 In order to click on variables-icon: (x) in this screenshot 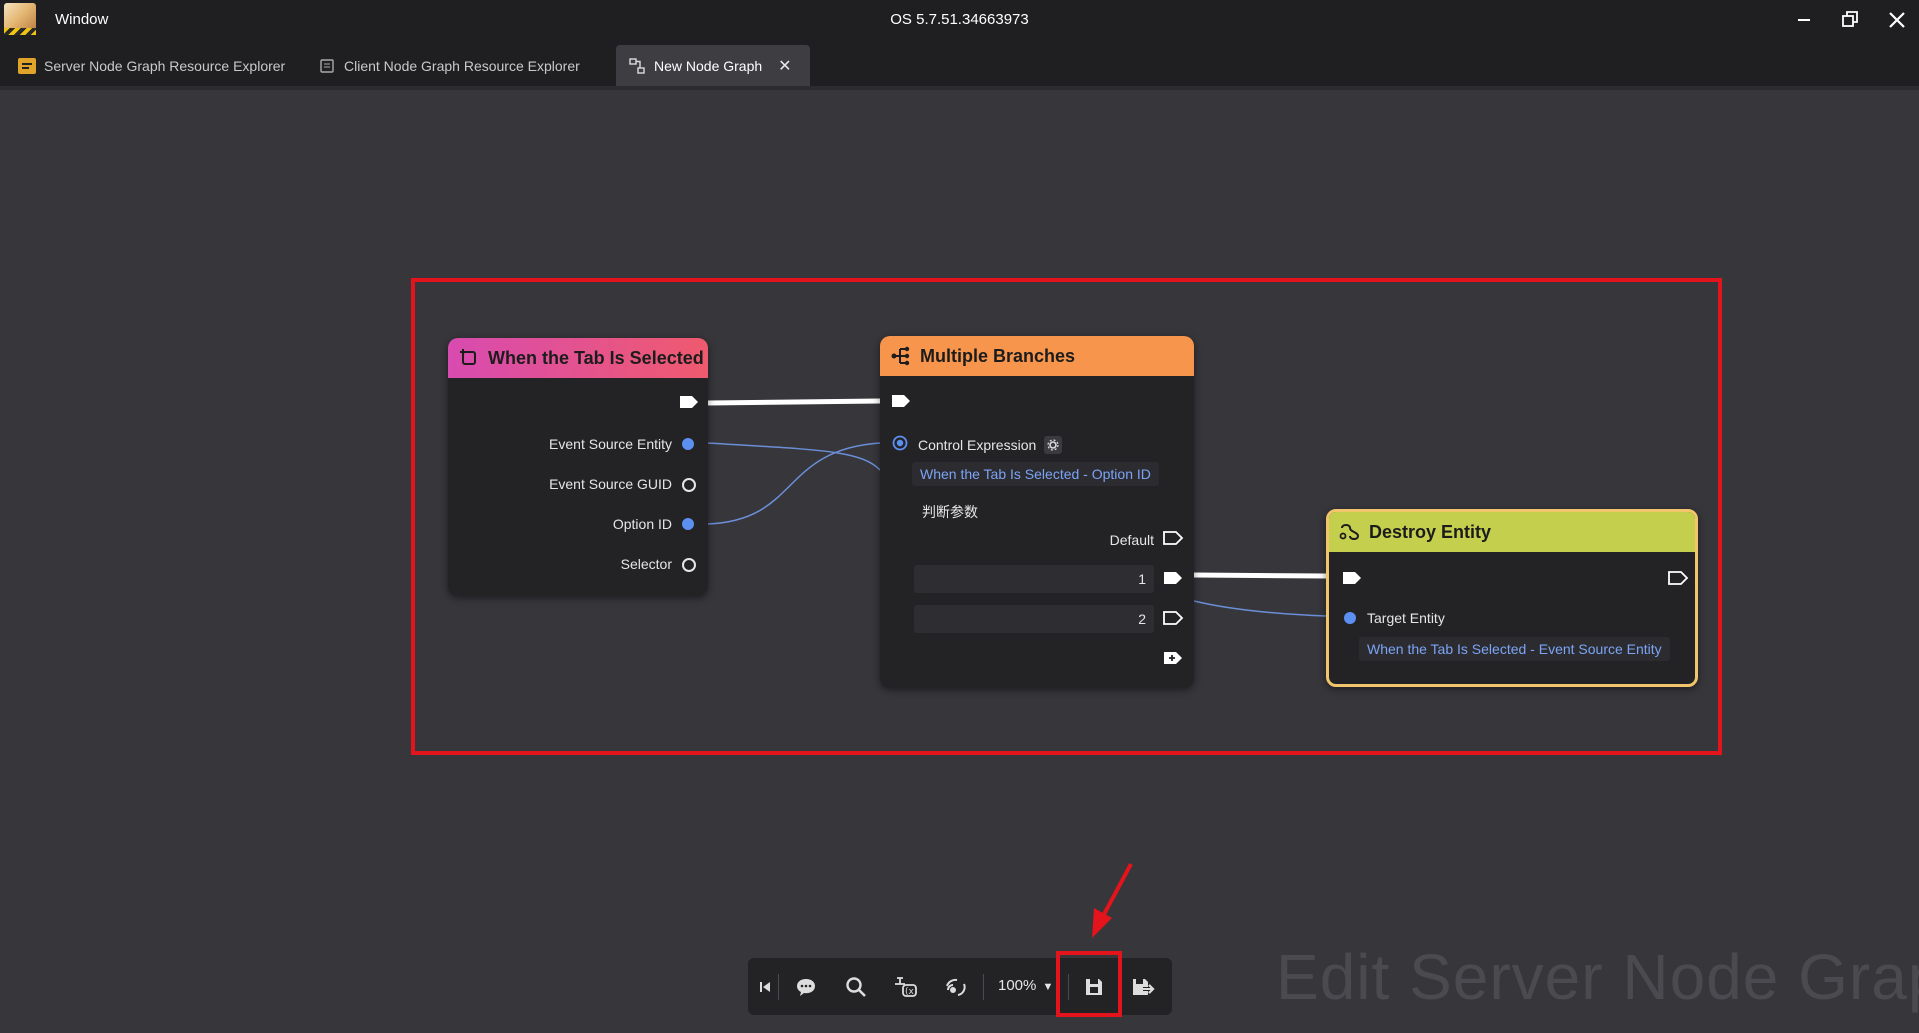, I will do `click(906, 987)`.